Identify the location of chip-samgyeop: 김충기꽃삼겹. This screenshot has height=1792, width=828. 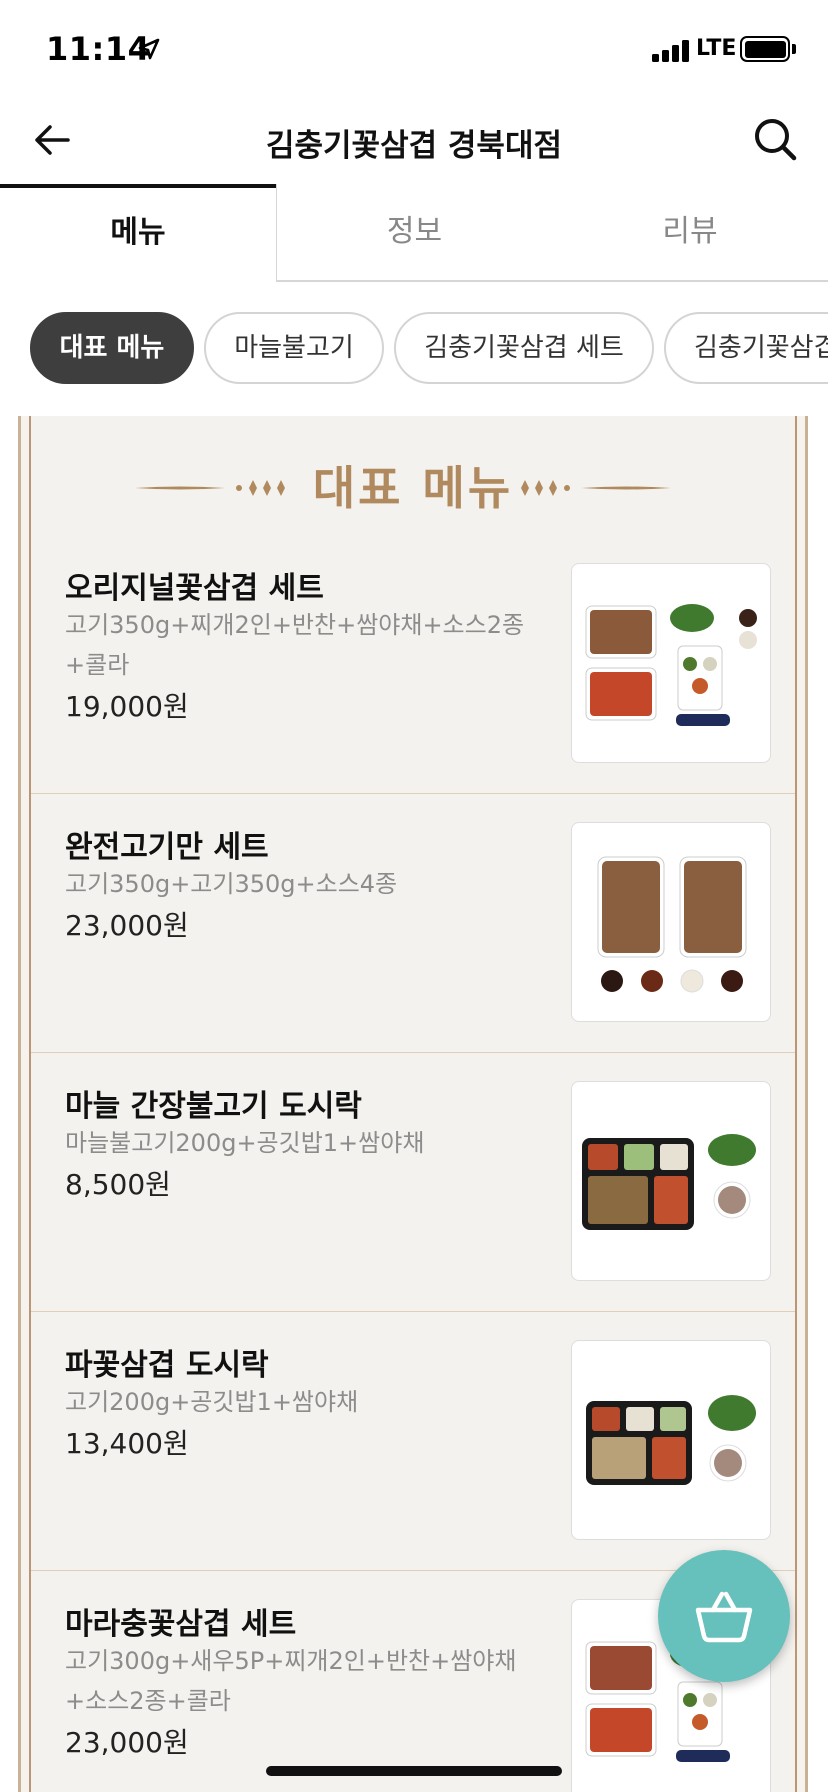
(746, 348).